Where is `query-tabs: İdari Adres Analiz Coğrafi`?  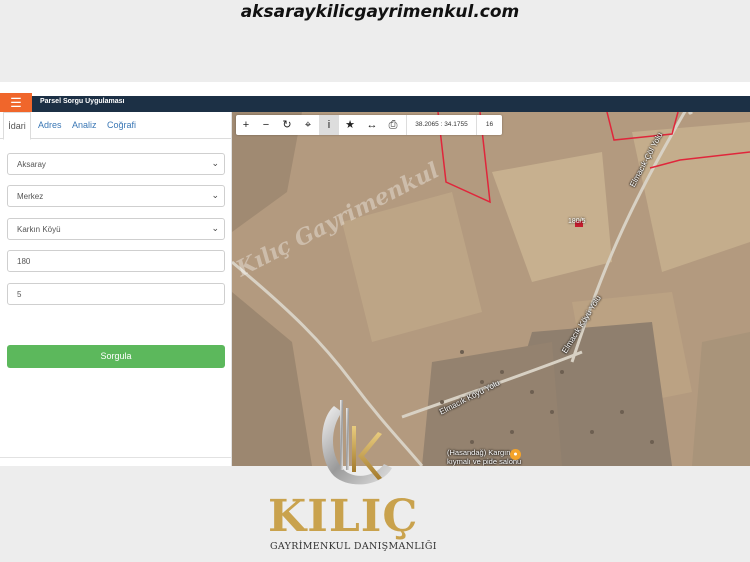
query-tabs: İdari Adres Analiz Coğrafi is located at coordinates (115, 126).